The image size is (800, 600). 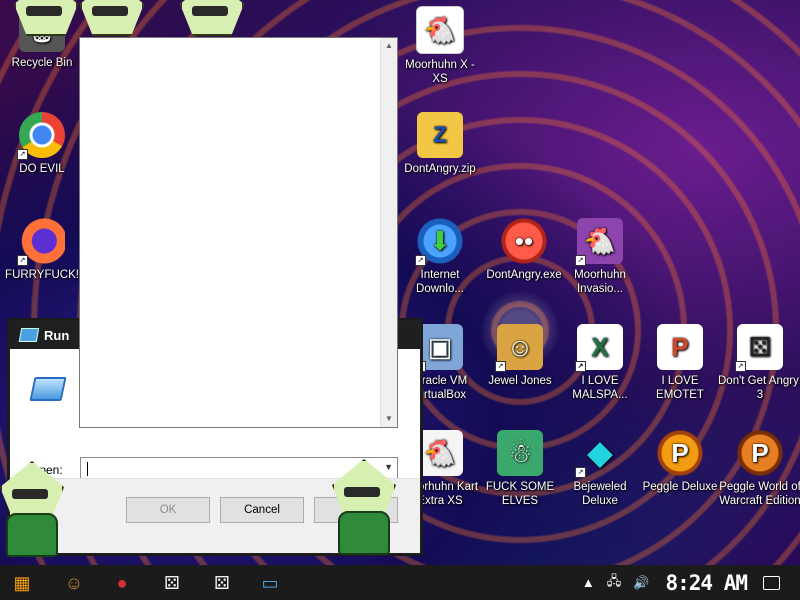 I want to click on dice-icon: ⚄ ↗, so click(x=759, y=348).